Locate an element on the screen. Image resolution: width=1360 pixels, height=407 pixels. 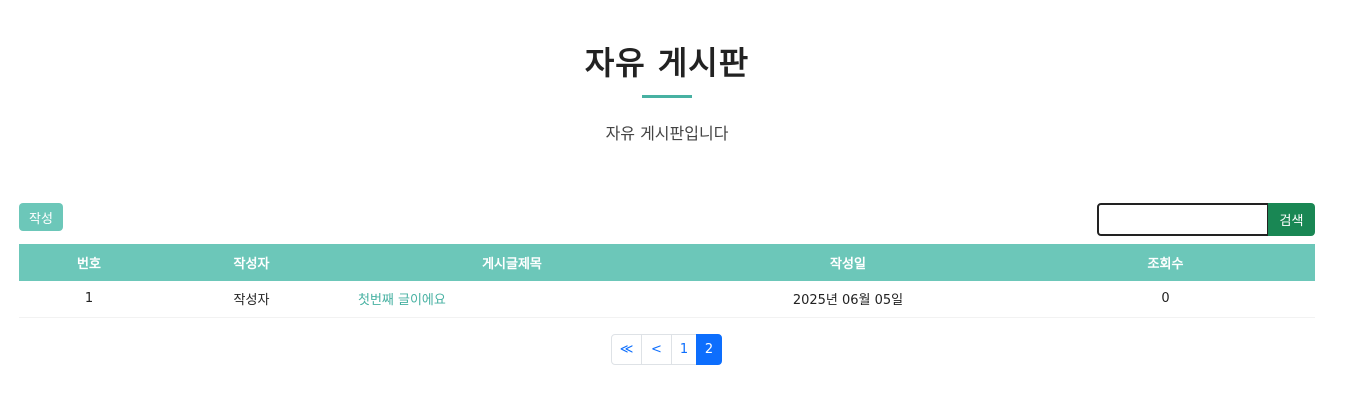
column-header-number: 번호 is located at coordinates (89, 262).